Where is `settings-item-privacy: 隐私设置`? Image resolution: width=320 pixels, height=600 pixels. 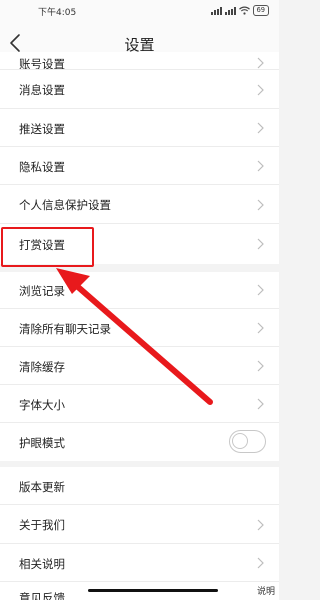
settings-item-privacy: 隐私设置 is located at coordinates (139, 166).